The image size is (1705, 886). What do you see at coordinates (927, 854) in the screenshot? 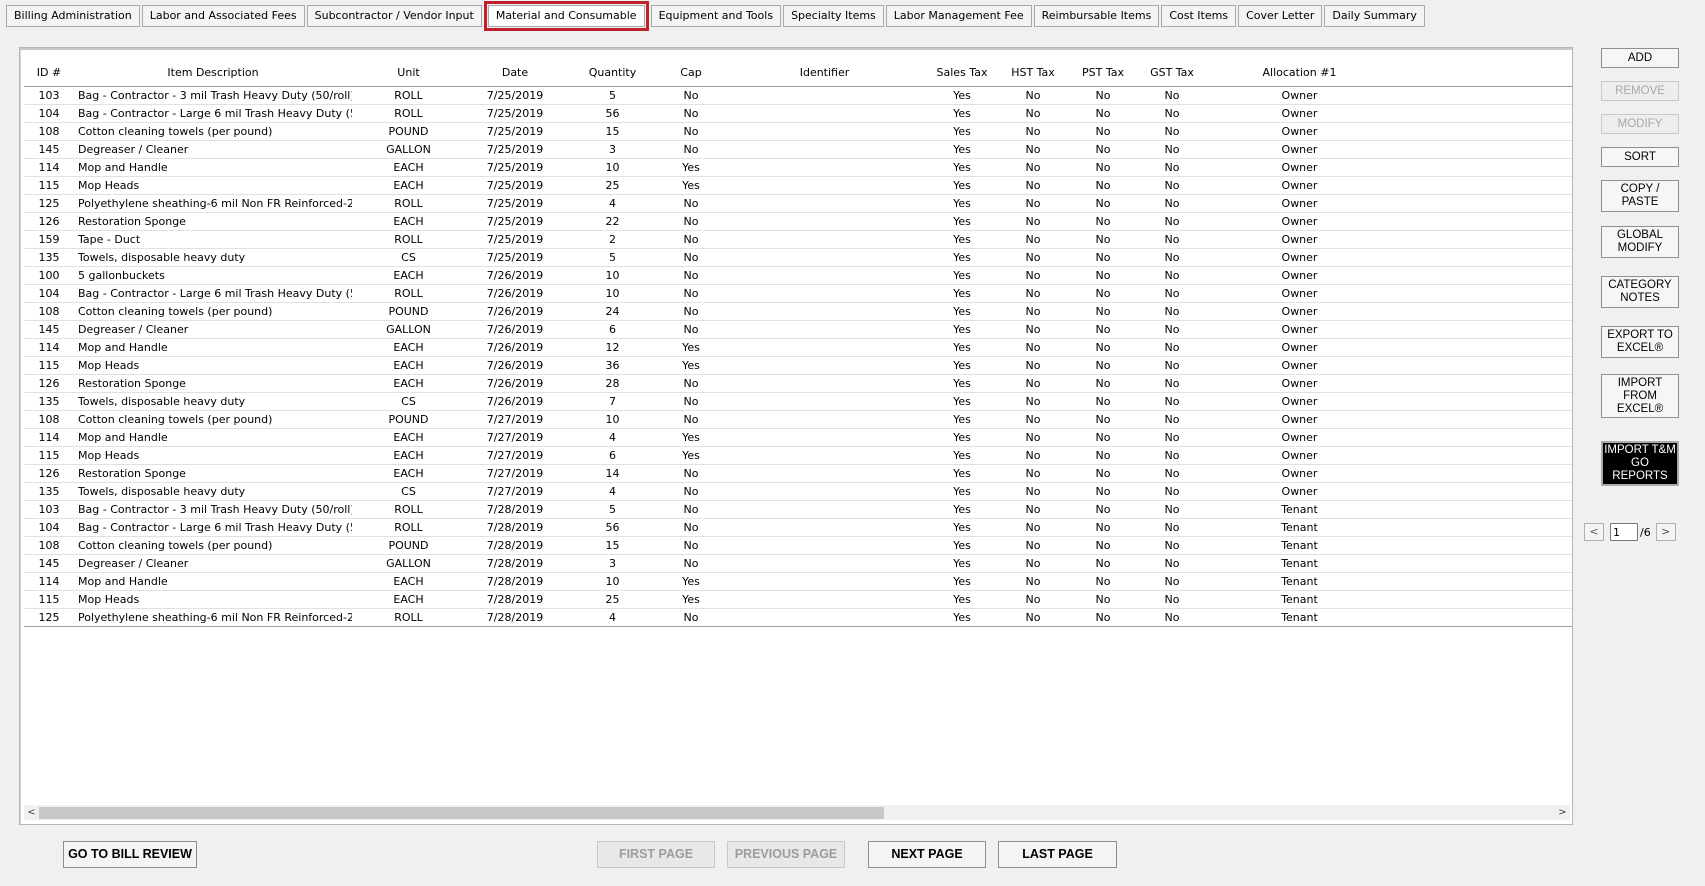
I see `next-page-button: NEXT PAGE` at bounding box center [927, 854].